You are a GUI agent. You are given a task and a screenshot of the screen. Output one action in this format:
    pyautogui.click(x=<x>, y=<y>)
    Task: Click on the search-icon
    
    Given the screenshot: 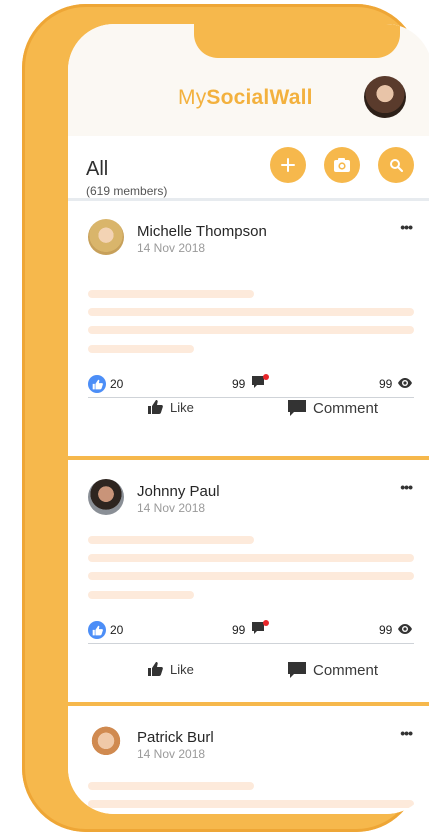 What is the action you would take?
    pyautogui.click(x=396, y=165)
    